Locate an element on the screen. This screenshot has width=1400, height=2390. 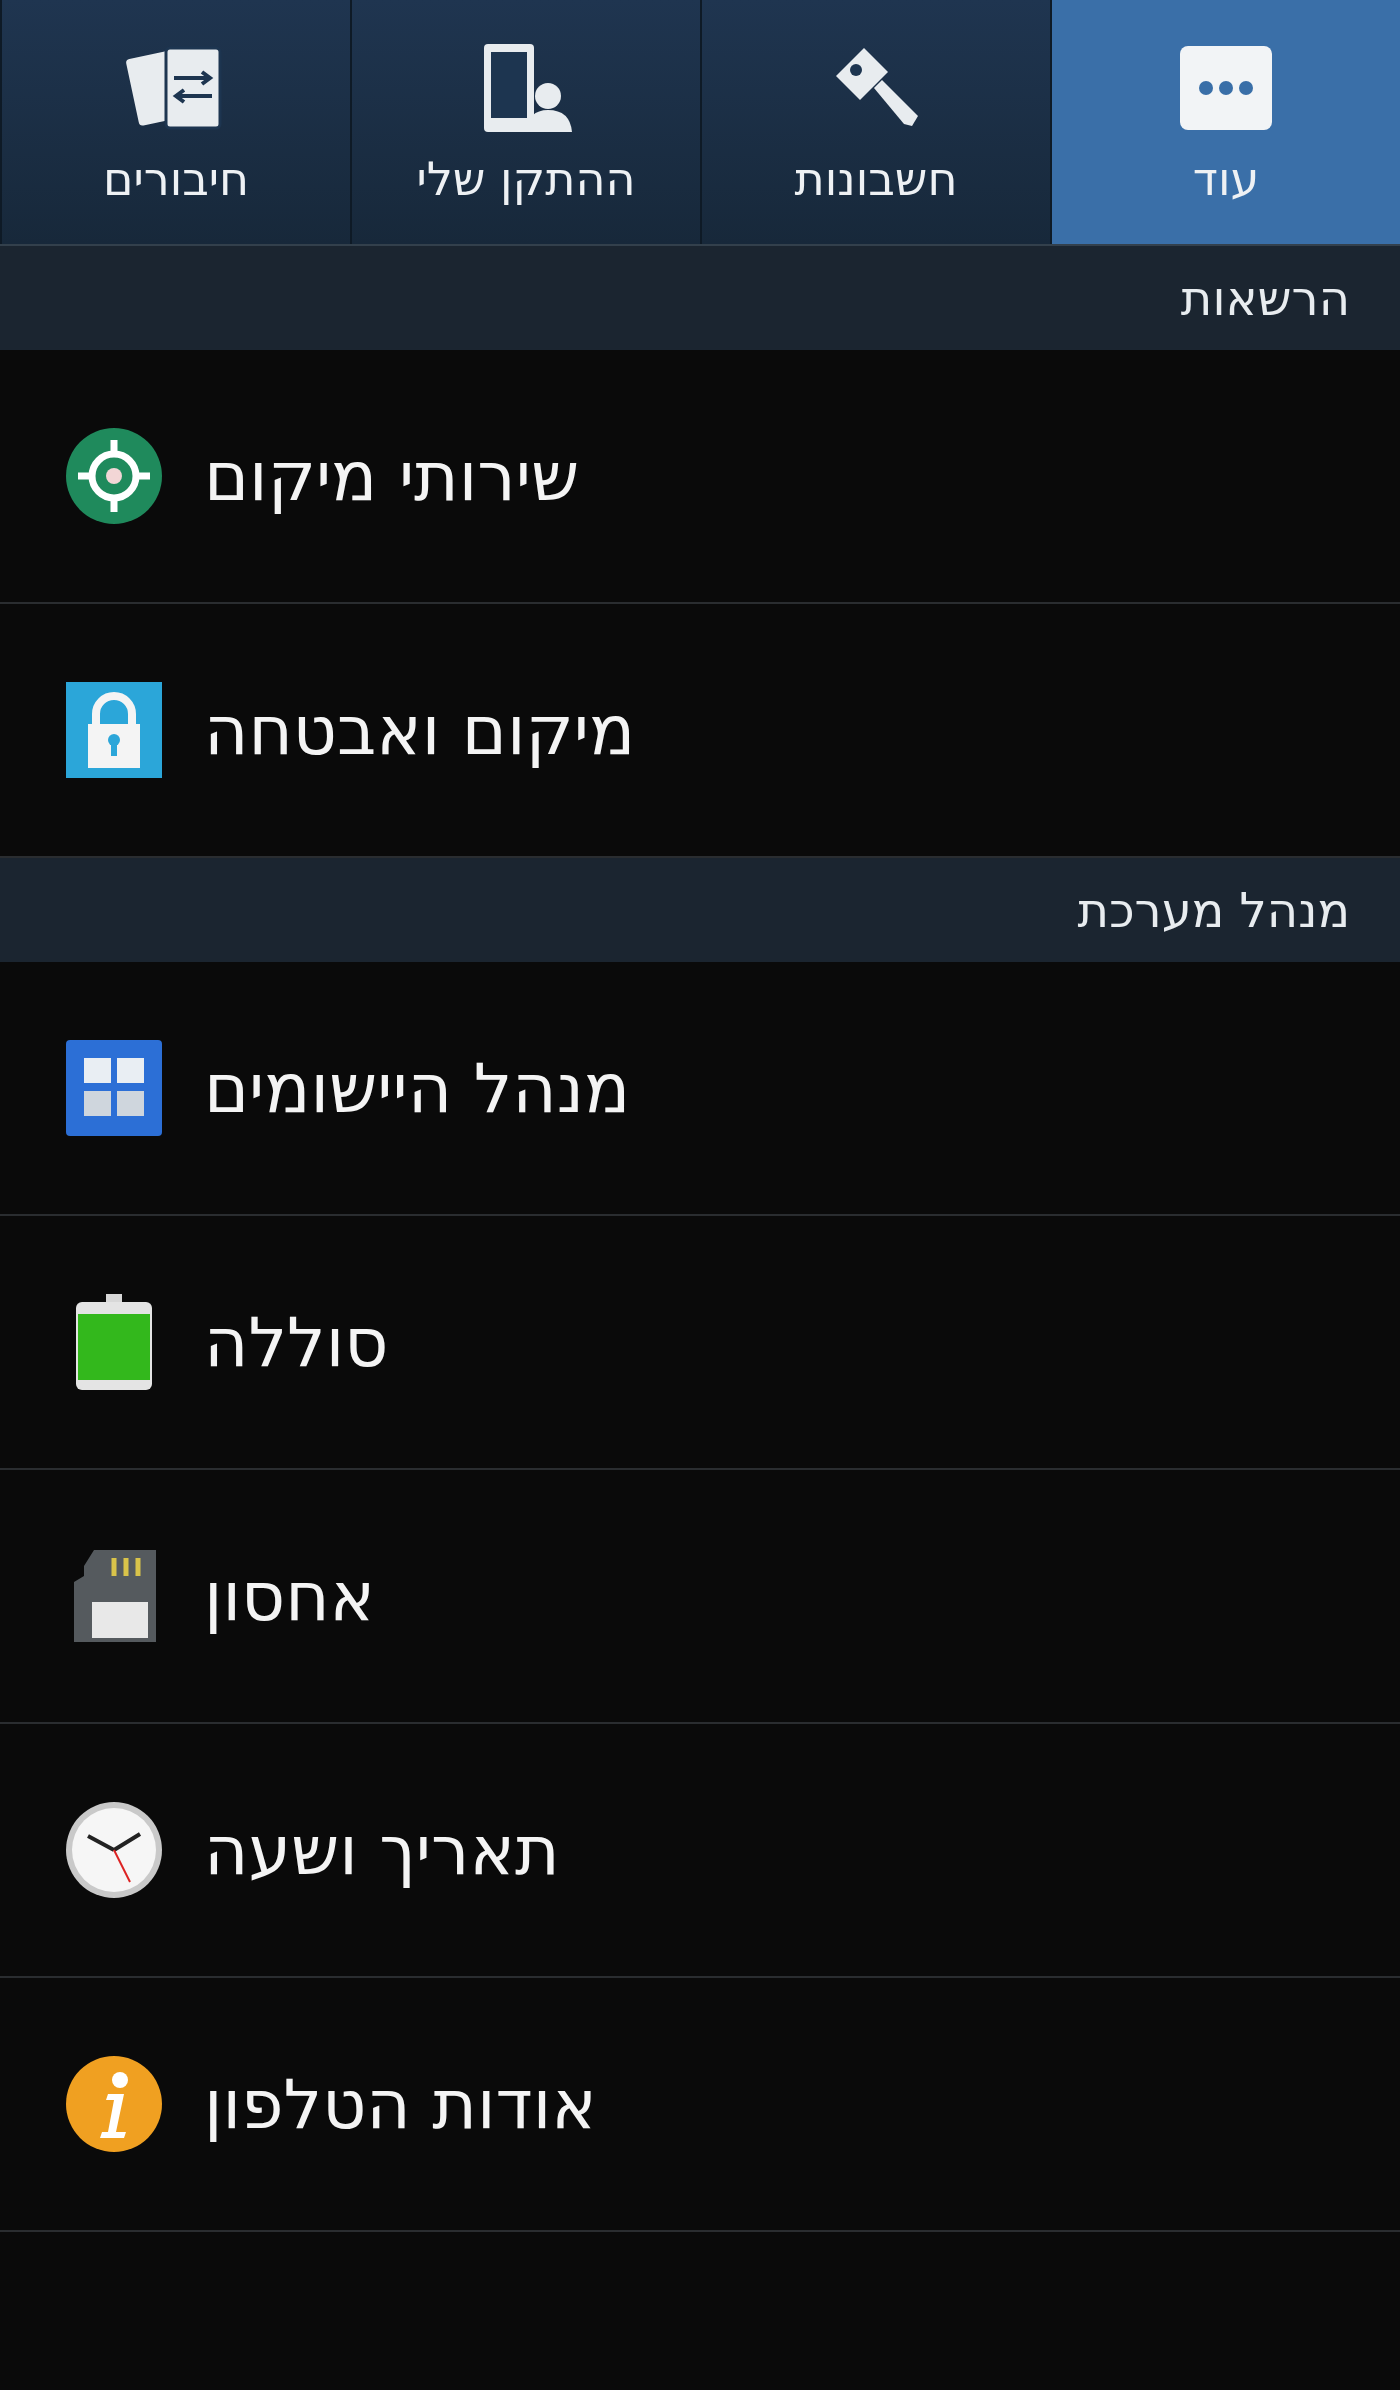
lock-icon is located at coordinates (114, 730).